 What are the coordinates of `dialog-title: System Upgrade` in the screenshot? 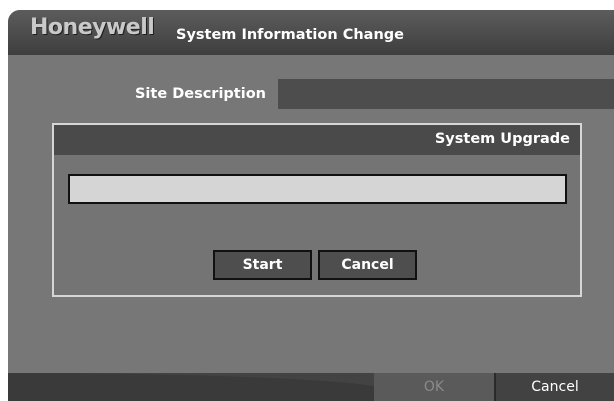 It's located at (502, 139).